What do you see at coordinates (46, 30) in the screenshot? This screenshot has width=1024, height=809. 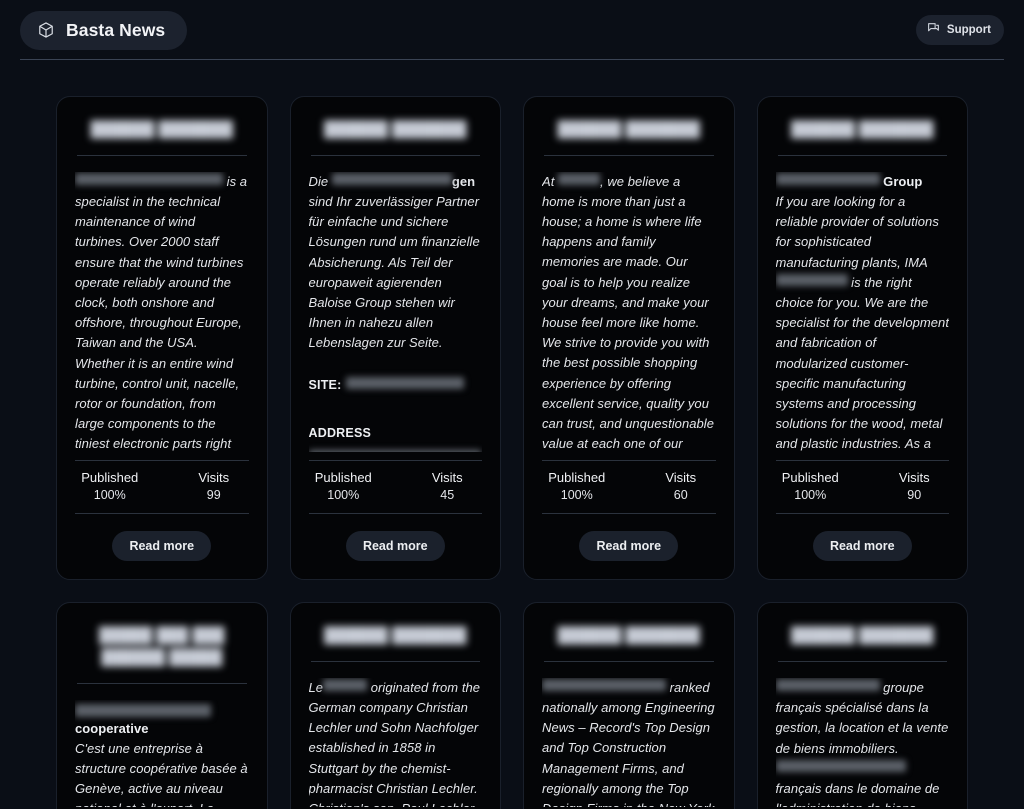 I see `cube-icon` at bounding box center [46, 30].